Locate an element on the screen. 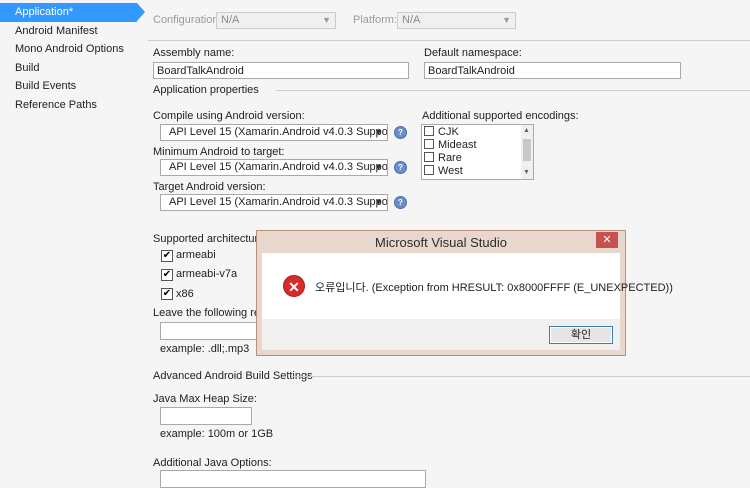 This screenshot has height=488, width=750. default-namespace-input: BoardTalkAndroid is located at coordinates (552, 70).